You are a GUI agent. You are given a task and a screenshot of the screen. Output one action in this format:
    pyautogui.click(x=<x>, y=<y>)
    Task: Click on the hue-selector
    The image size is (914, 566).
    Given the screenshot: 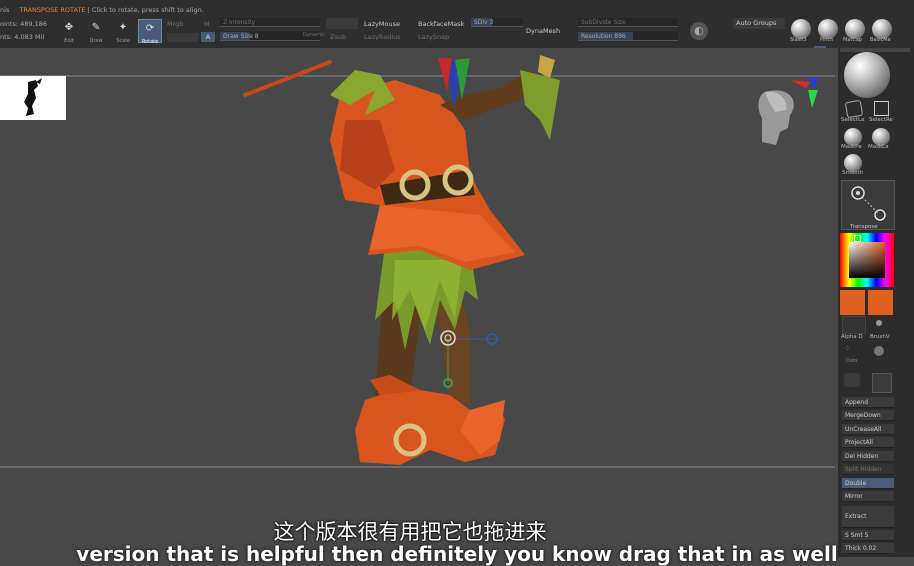 What is the action you would take?
    pyautogui.click(x=857, y=238)
    